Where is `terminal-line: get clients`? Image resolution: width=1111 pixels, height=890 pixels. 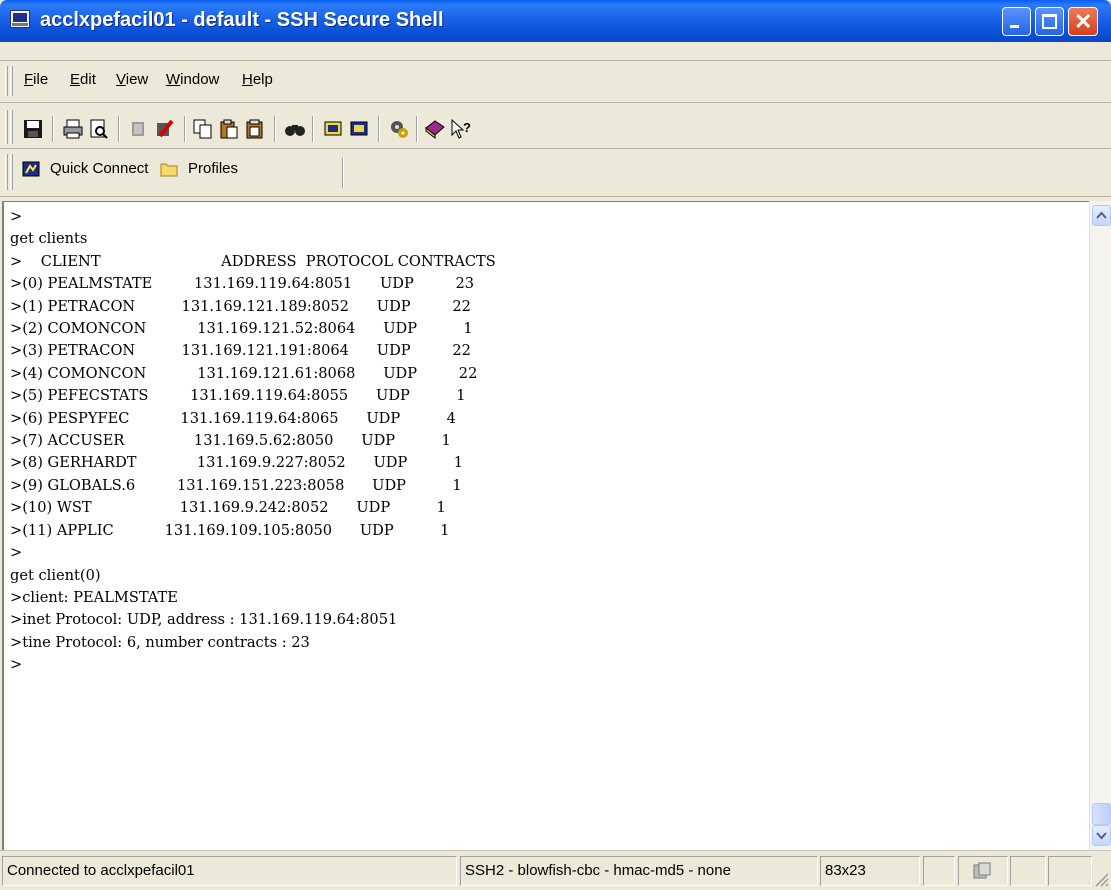 terminal-line: get clients is located at coordinates (49, 239).